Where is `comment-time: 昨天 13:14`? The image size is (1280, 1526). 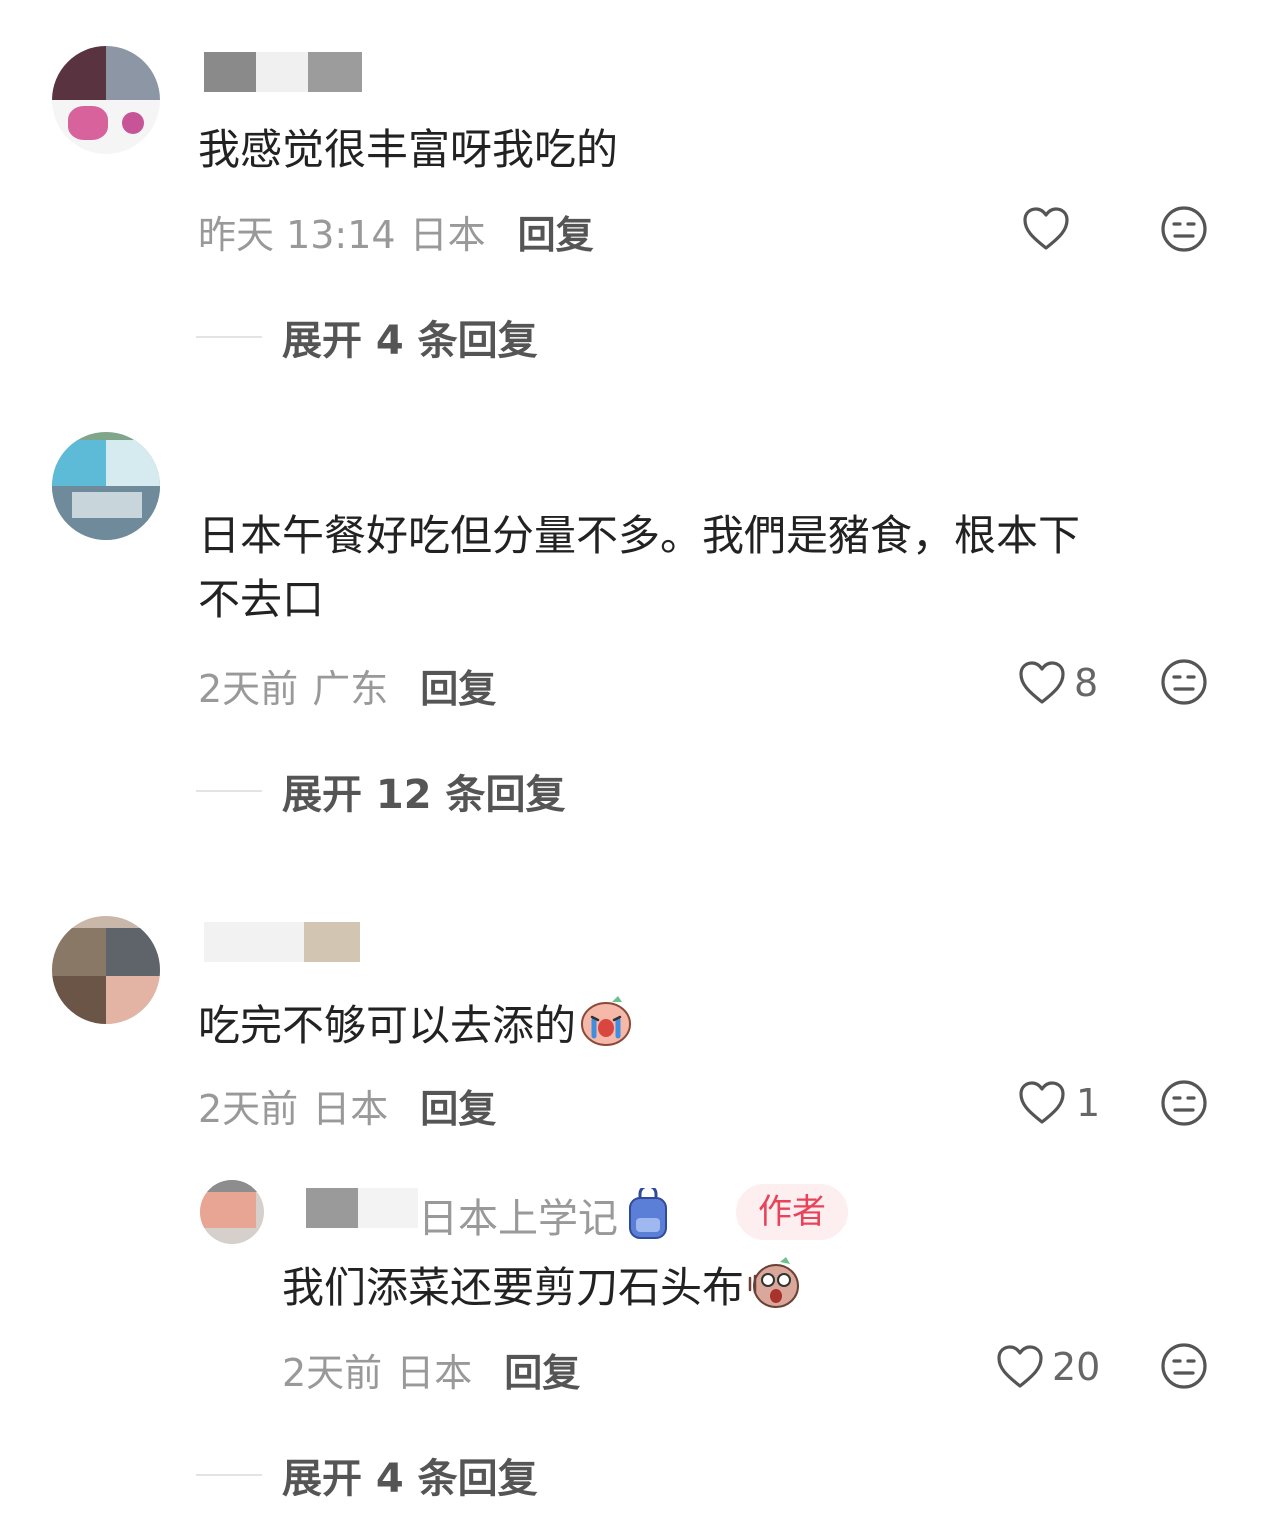
comment-time: 昨天 13:14 is located at coordinates (297, 235).